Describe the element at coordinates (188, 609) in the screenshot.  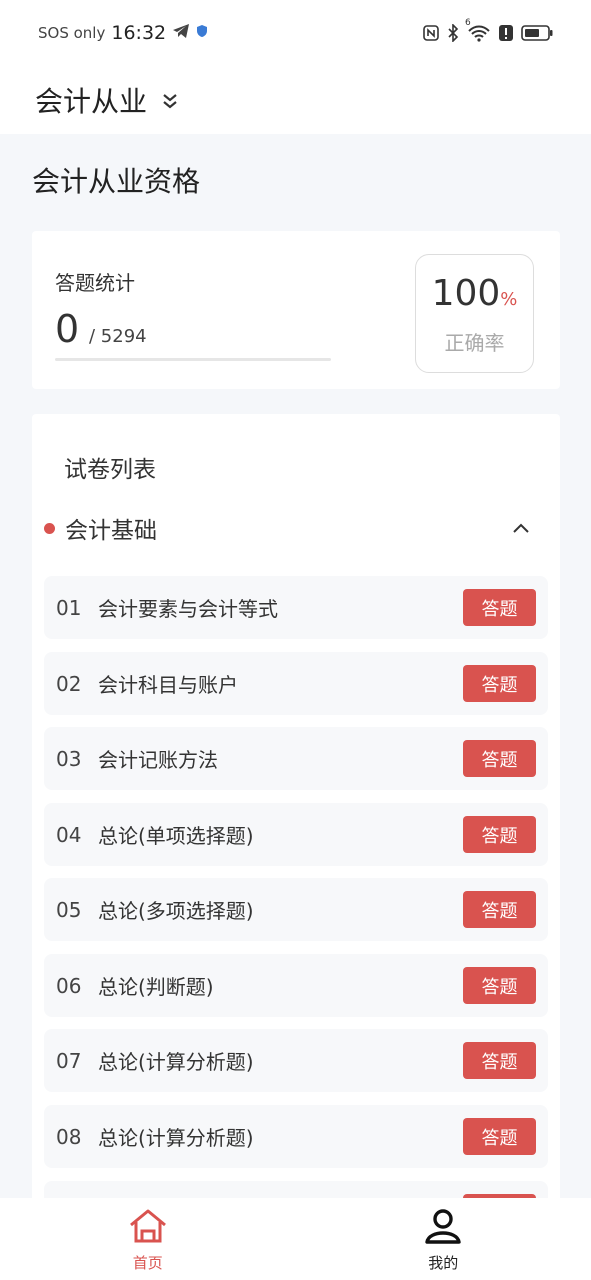
I see `item-name: 会计要素与会计等式` at that location.